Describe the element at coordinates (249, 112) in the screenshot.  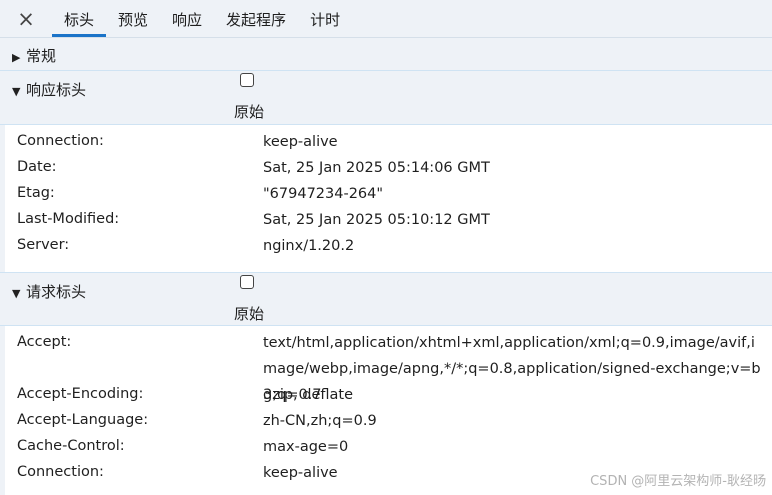
I see `response-raw-label: 原始` at that location.